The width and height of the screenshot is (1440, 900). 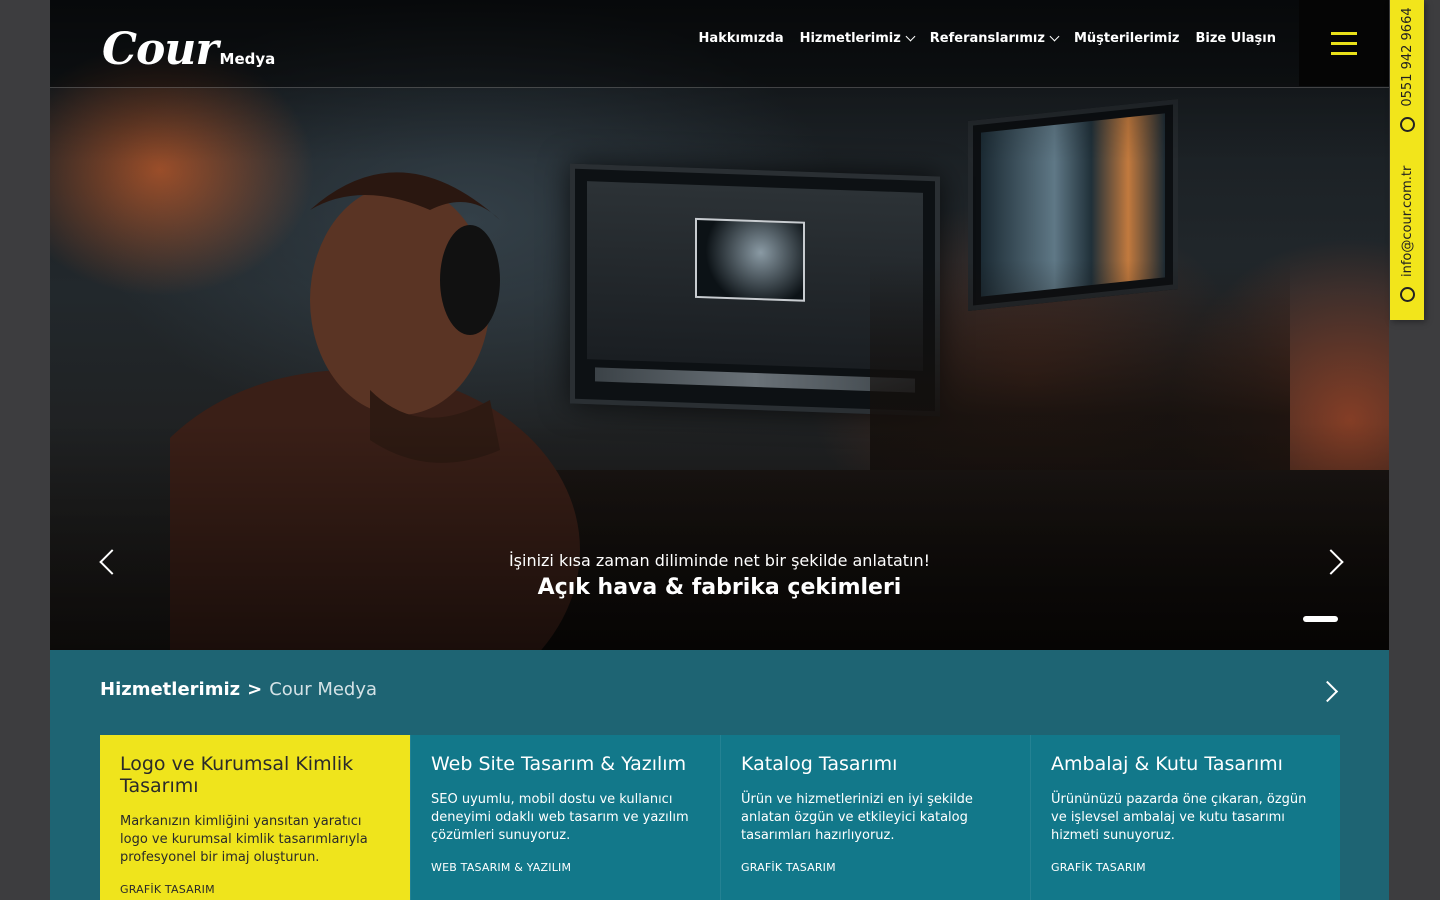 What do you see at coordinates (1344, 43) in the screenshot?
I see `hamburger-menu-button` at bounding box center [1344, 43].